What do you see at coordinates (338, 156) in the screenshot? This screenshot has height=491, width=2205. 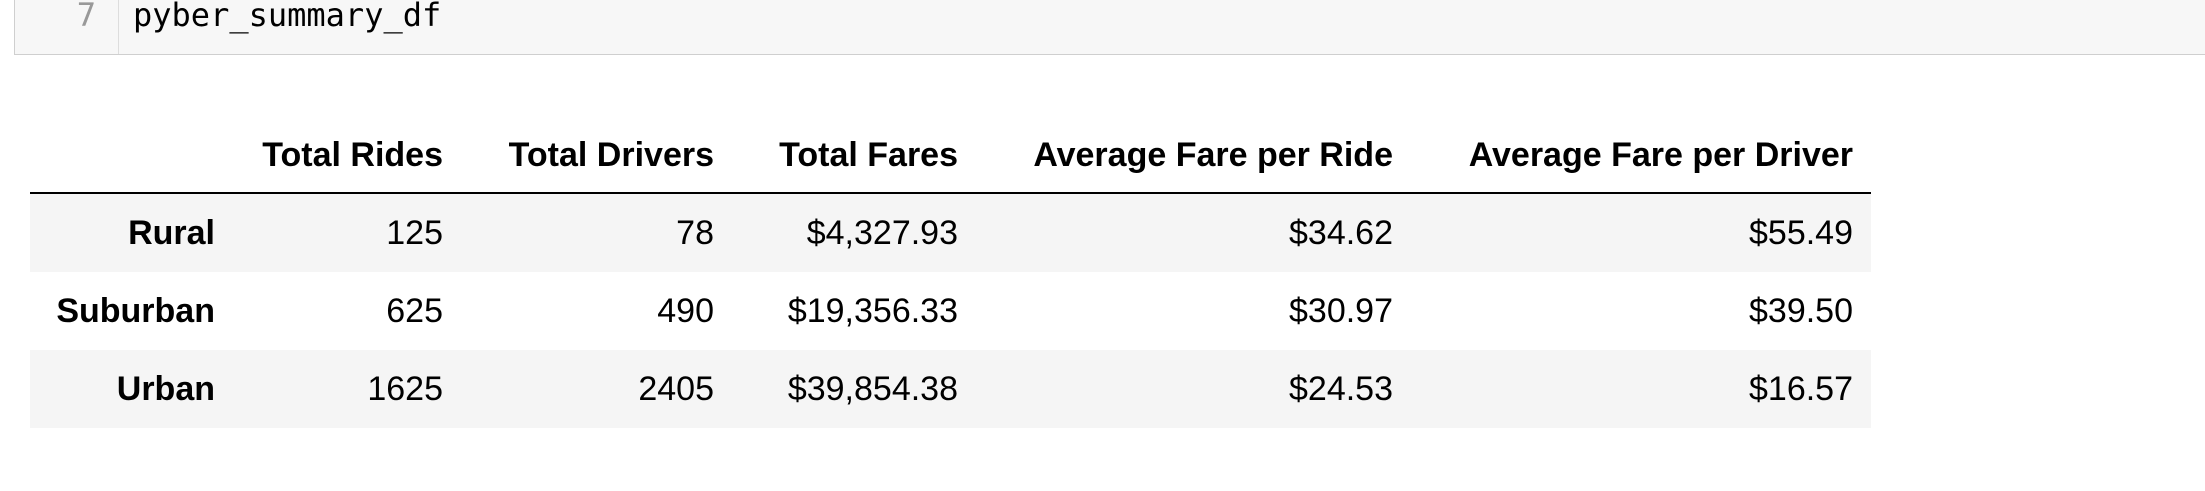 I see `column-header-total-rides: Total Rides` at bounding box center [338, 156].